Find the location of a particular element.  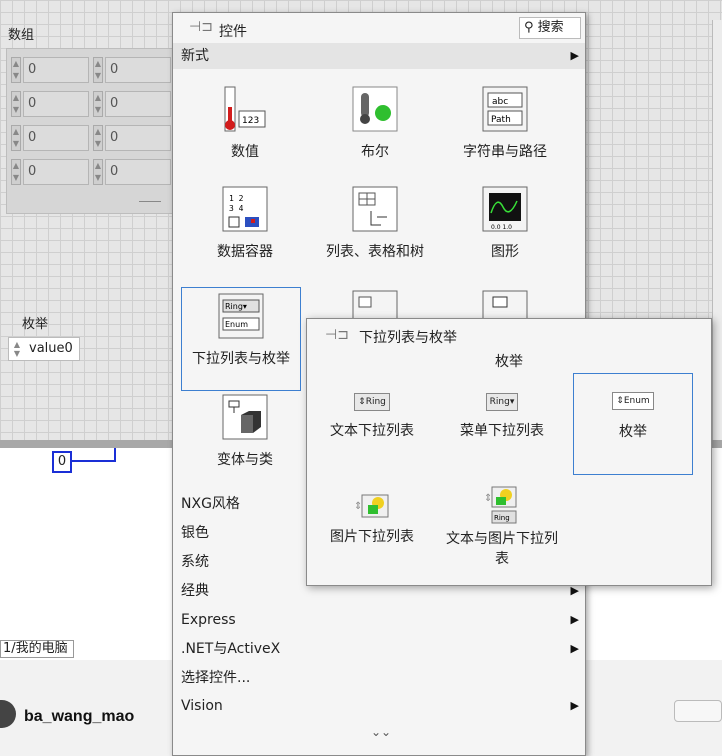

search-button: ⚲ 搜索 is located at coordinates (550, 28).